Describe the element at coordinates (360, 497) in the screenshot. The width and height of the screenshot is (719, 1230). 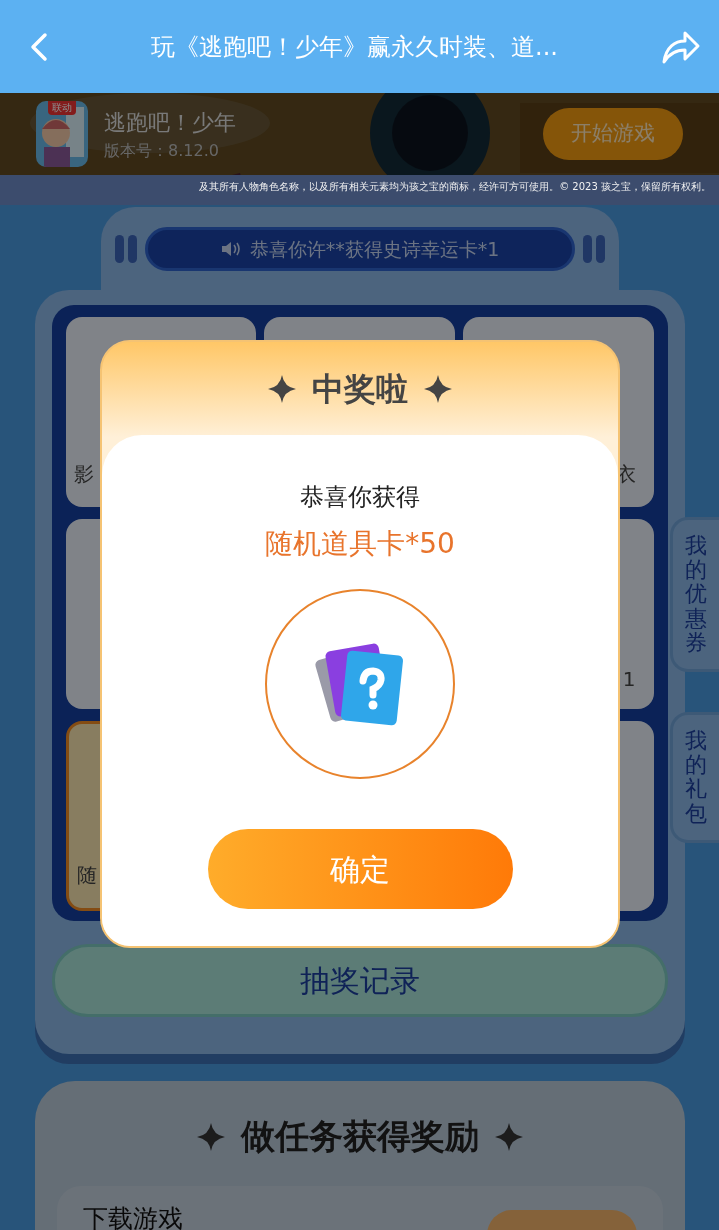
I see `dialog-message: 恭喜你获得` at that location.